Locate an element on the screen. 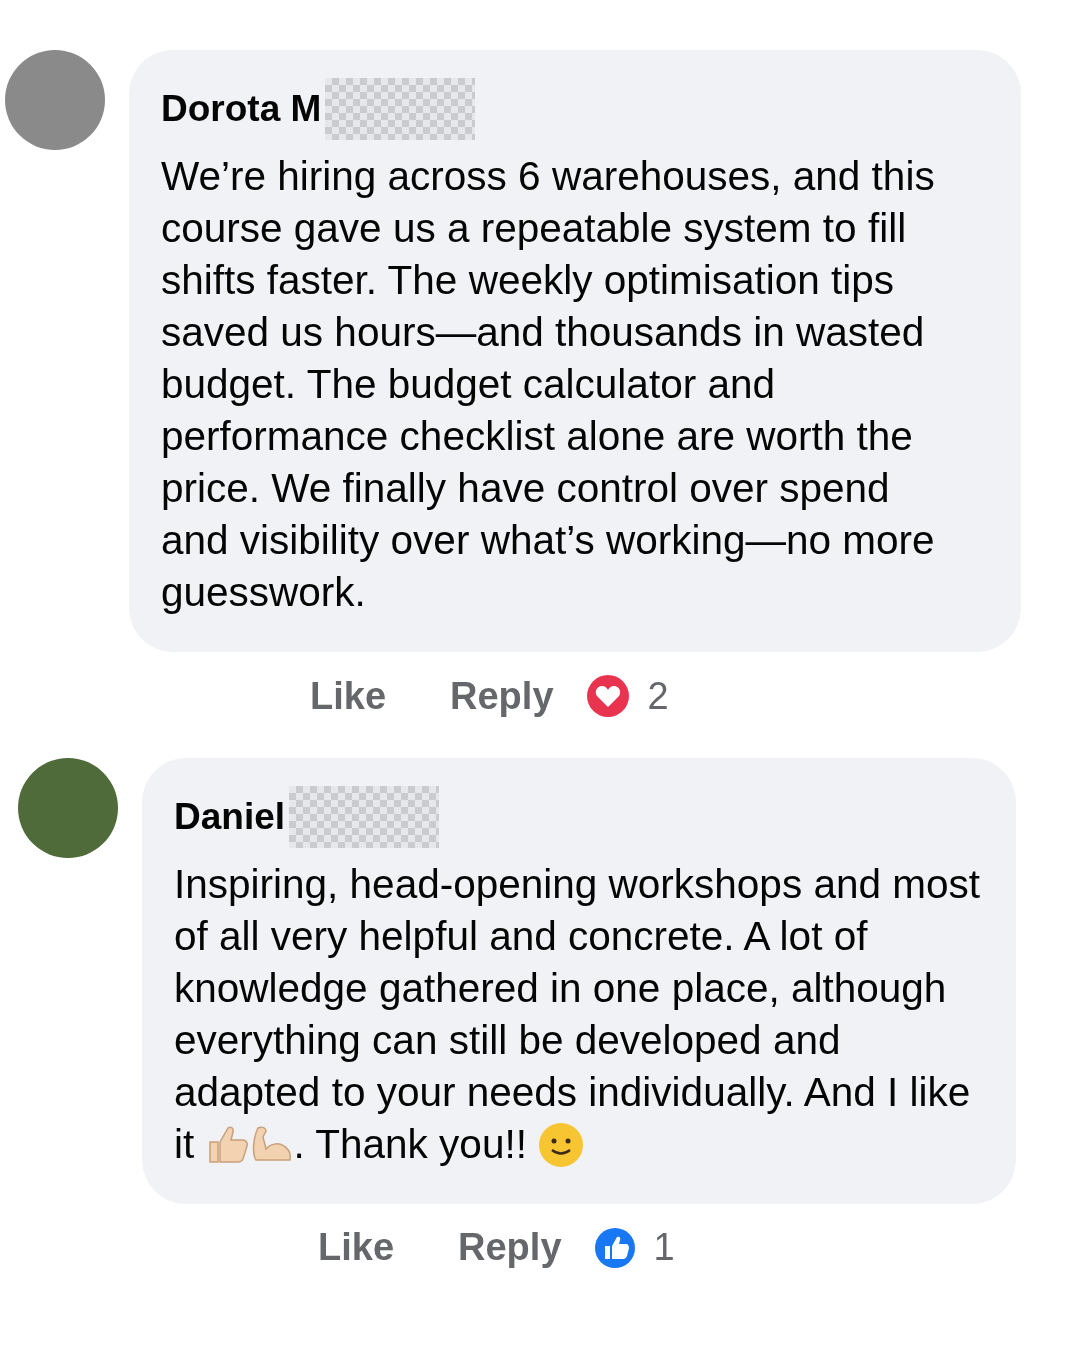 The width and height of the screenshot is (1080, 1350). heart-reaction-icon is located at coordinates (607, 696).